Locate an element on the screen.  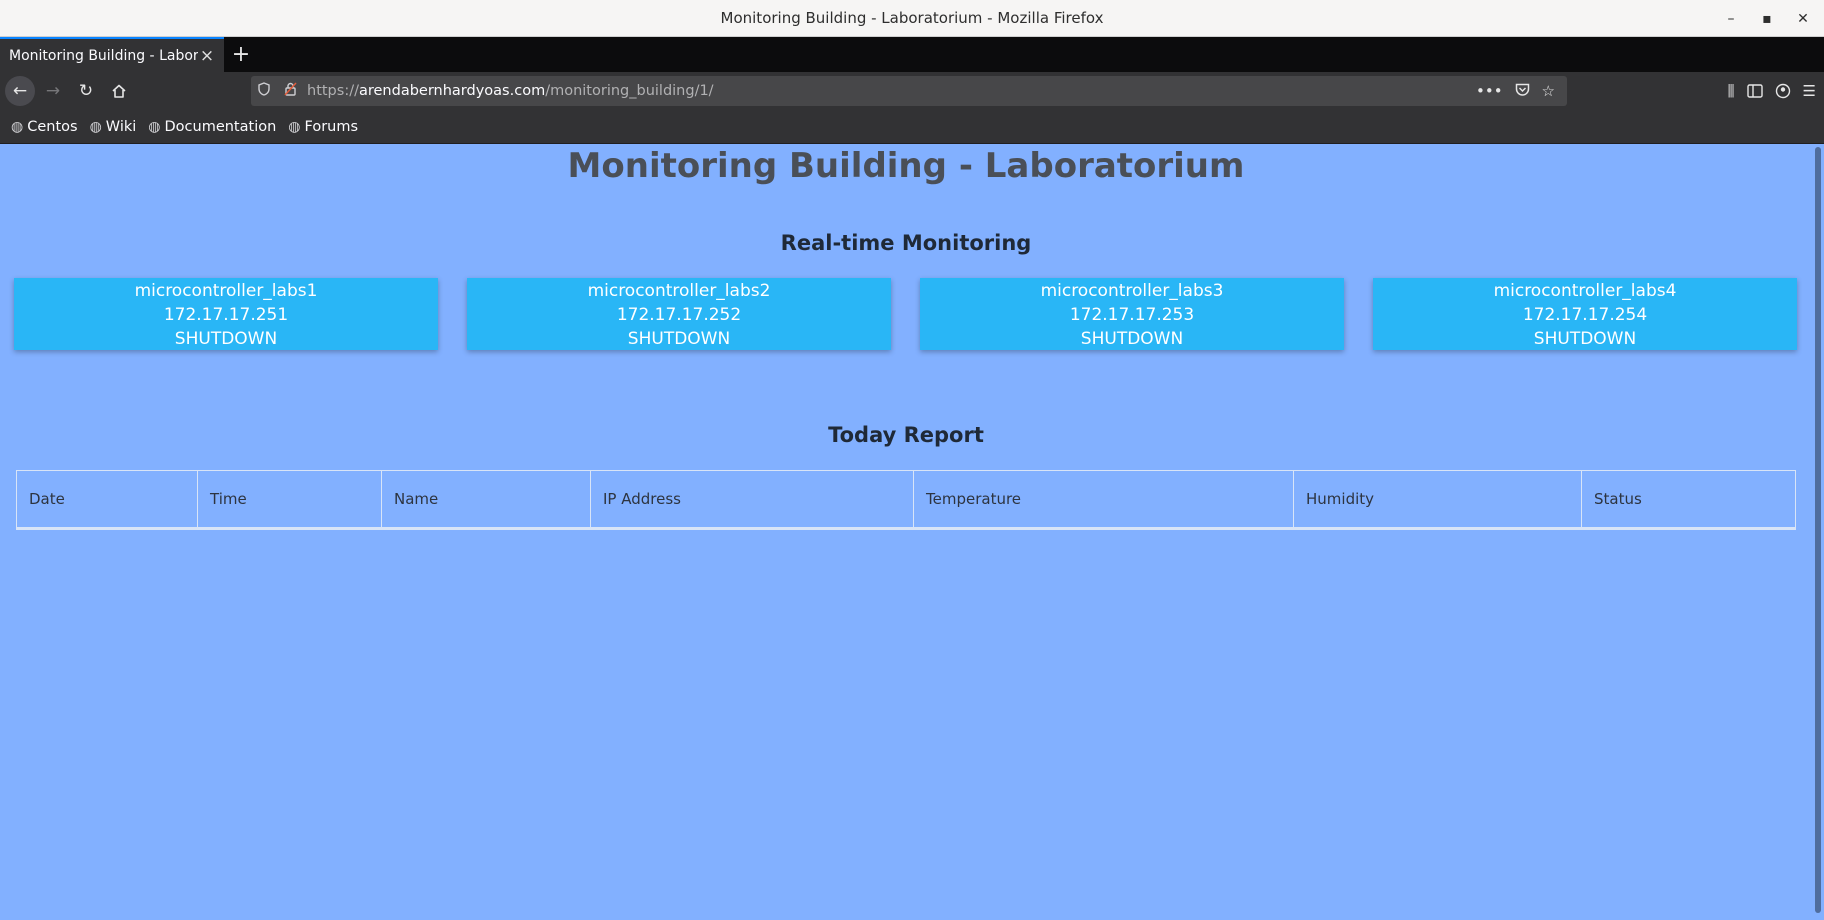
column-header-humidity: Humidity is located at coordinates (1437, 500).